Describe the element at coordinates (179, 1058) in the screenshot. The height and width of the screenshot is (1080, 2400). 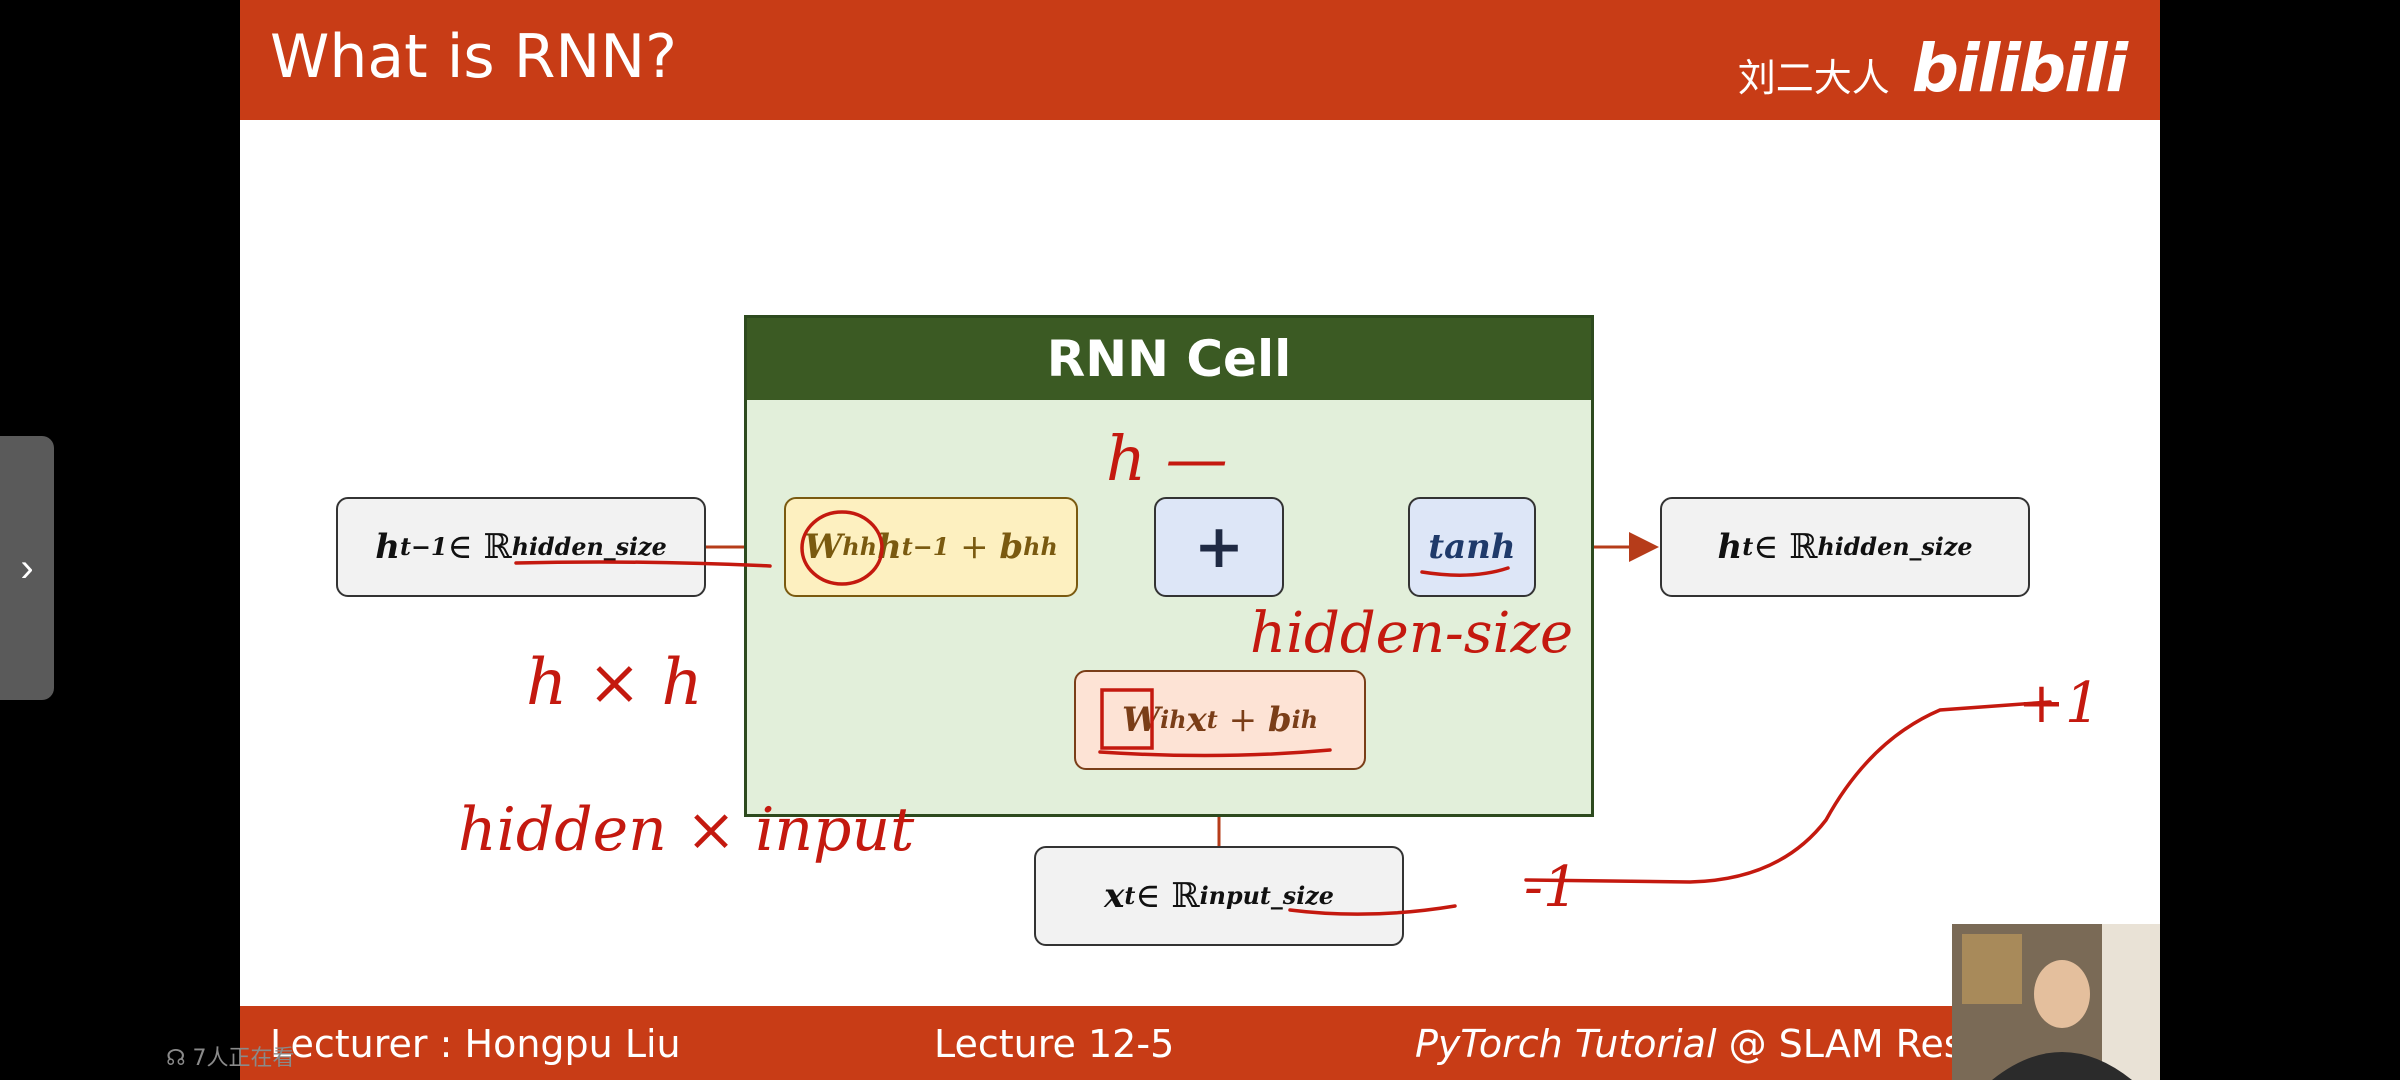
I see `viewers-icon: ☊` at that location.